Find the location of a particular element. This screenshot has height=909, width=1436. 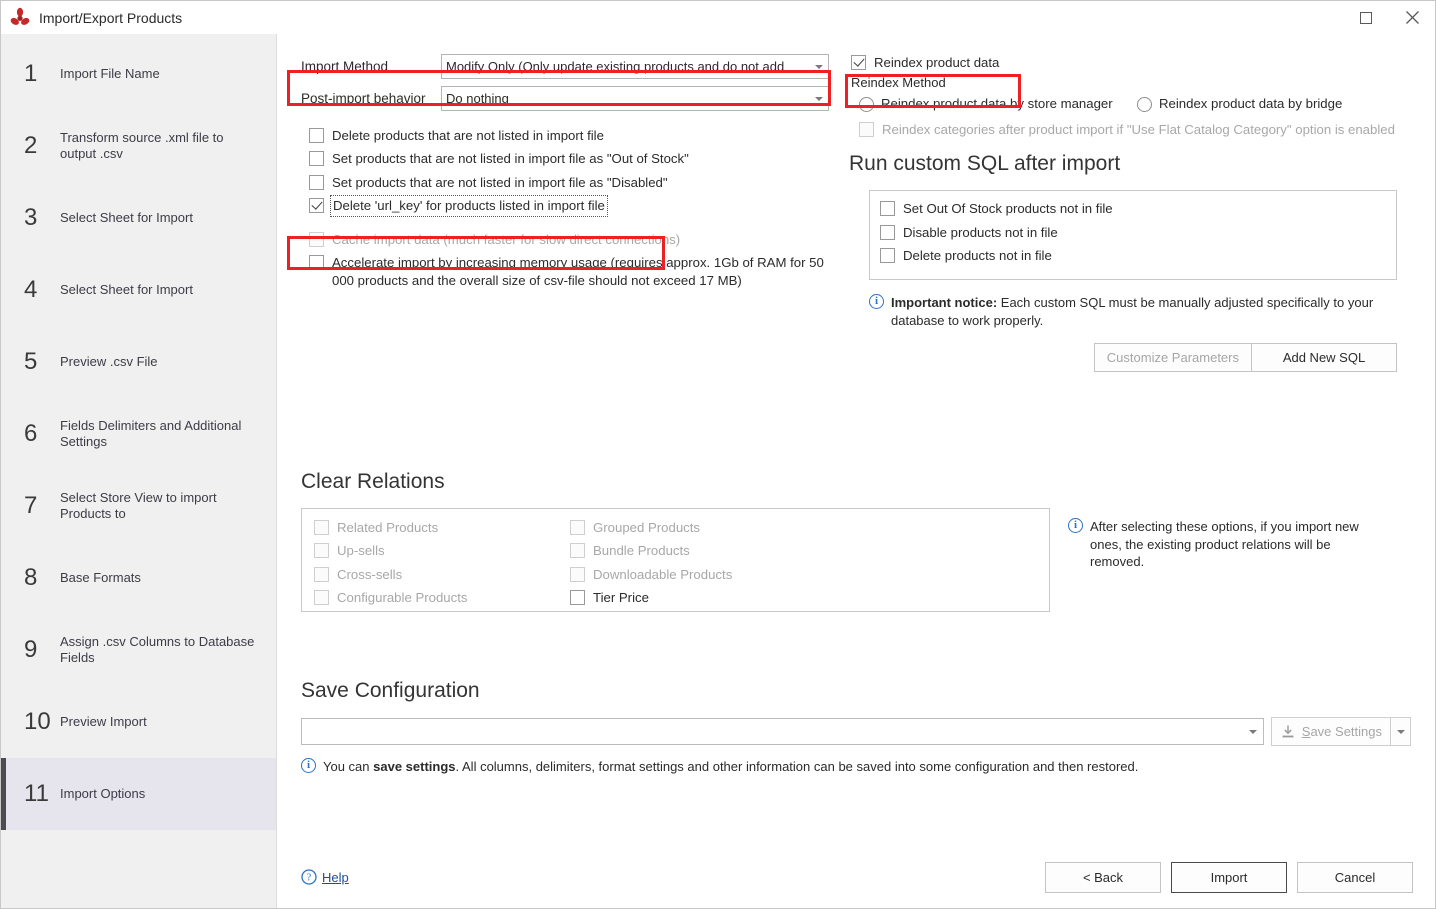

save-settings-button: Save Settings is located at coordinates (1330, 731).